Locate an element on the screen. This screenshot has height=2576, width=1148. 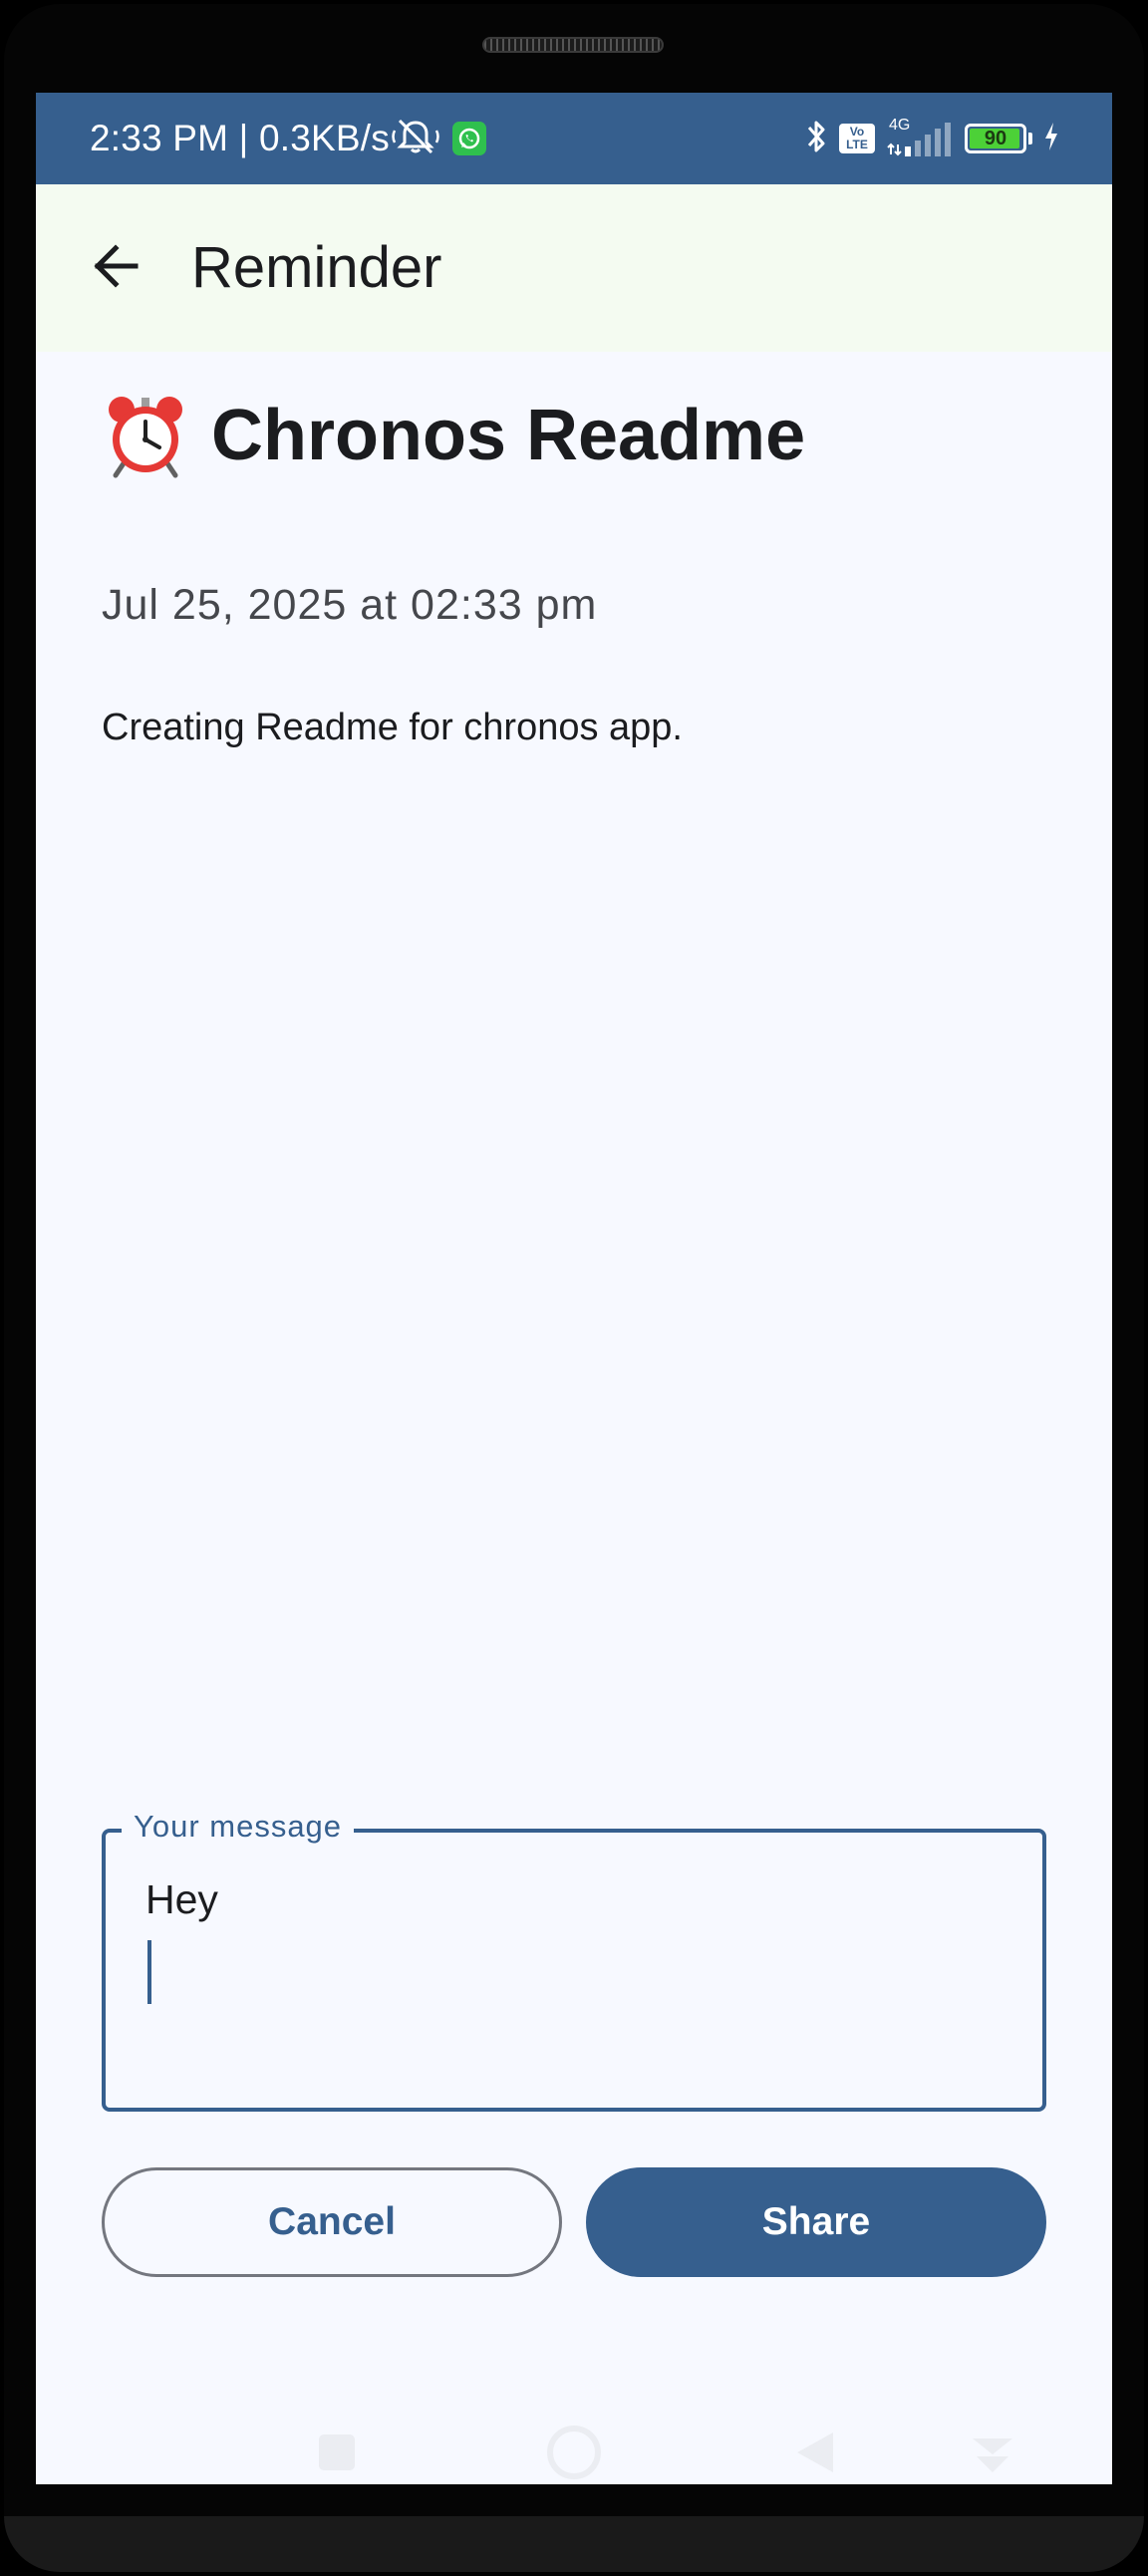
text-cursor is located at coordinates (149, 1972).